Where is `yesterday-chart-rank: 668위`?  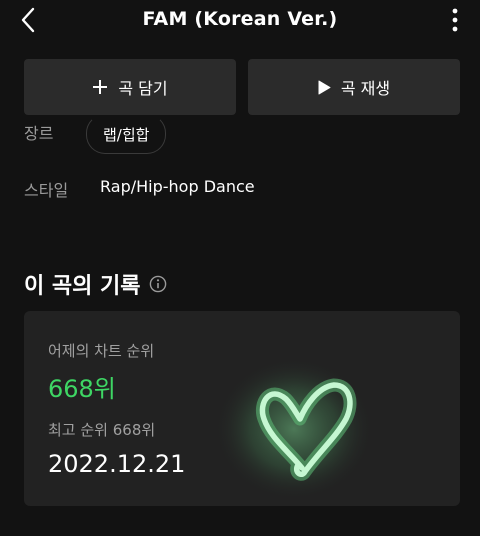 yesterday-chart-rank: 668위 is located at coordinates (82, 389).